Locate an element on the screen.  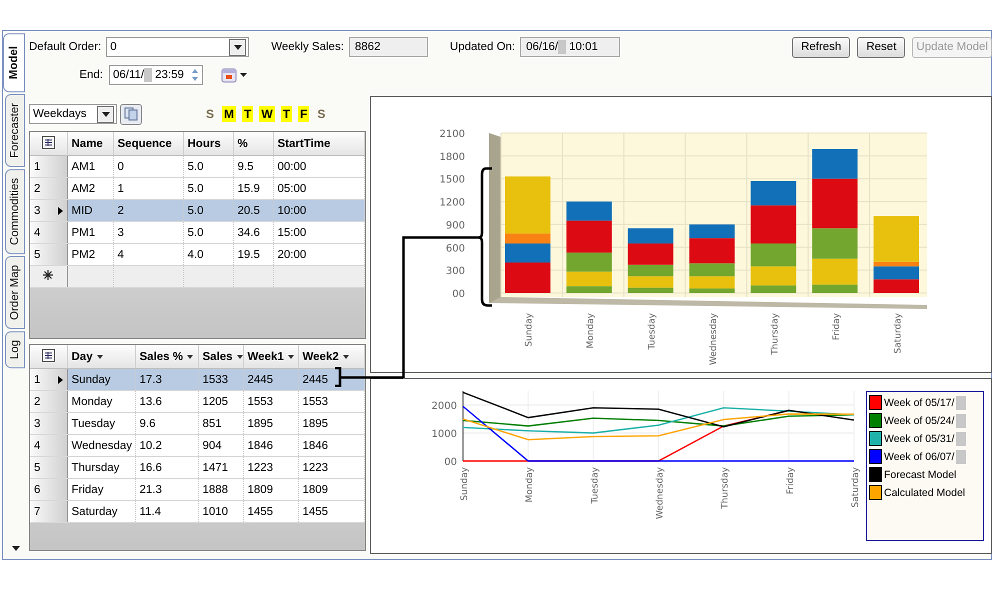
side-tab: Forecaster is located at coordinates (15, 131).